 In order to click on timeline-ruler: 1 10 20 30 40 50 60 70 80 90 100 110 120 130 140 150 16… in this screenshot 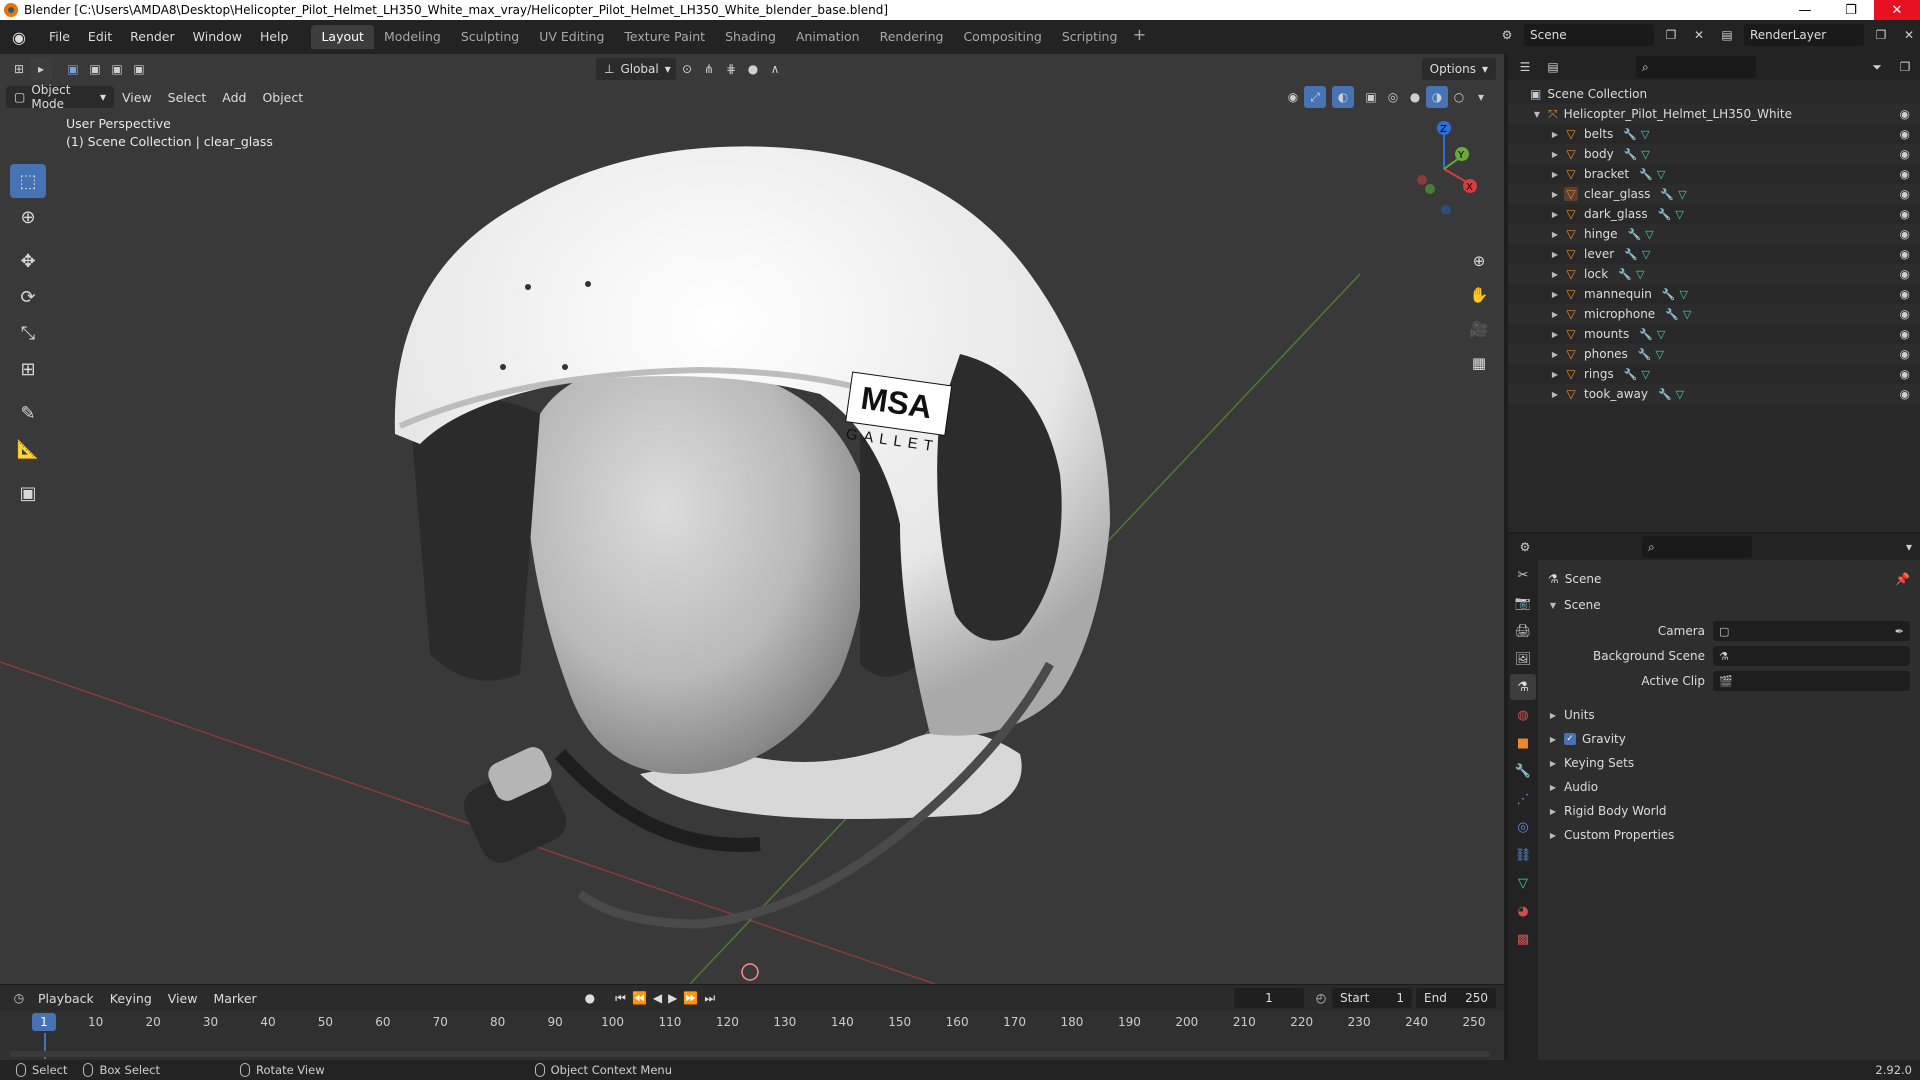, I will do `click(752, 1022)`.